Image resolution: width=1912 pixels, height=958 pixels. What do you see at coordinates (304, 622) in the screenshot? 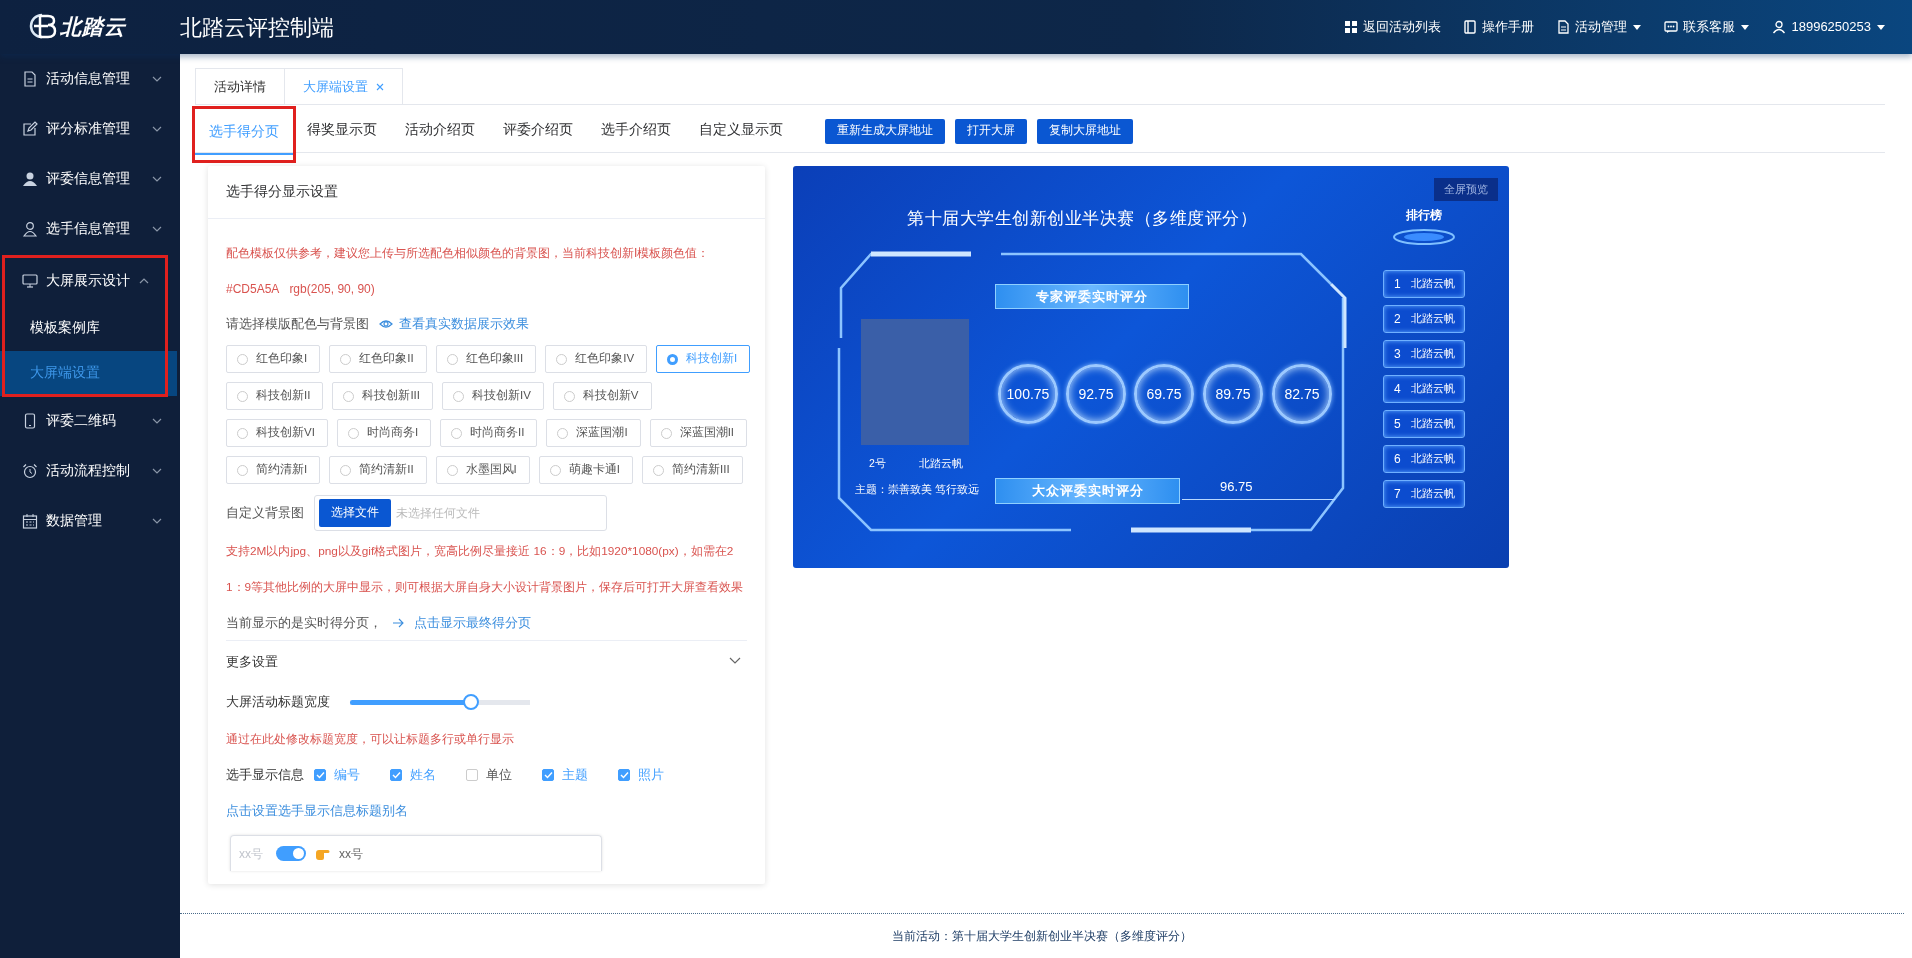
I see `status-text: 当前显示的是实时得分页，` at bounding box center [304, 622].